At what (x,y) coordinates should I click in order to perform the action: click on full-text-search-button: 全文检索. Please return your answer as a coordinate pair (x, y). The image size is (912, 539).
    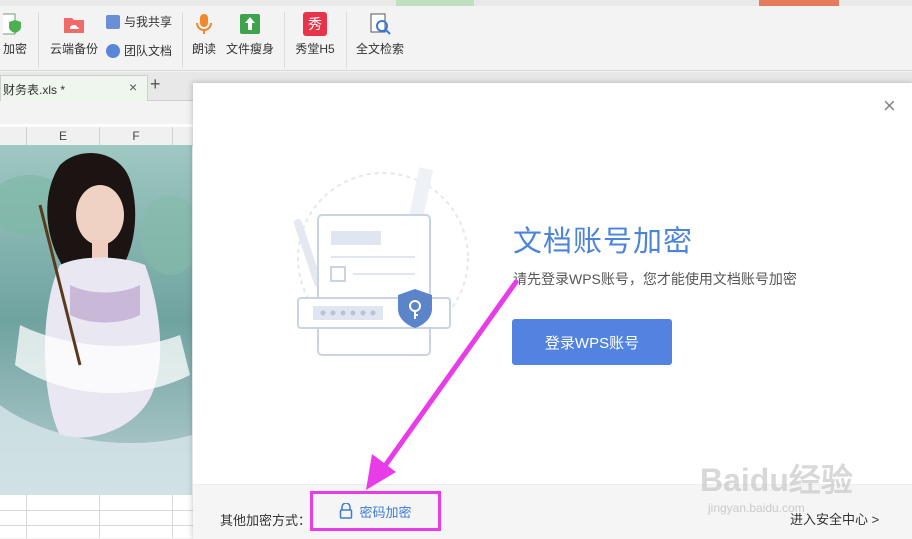
    Looking at the image, I should click on (380, 31).